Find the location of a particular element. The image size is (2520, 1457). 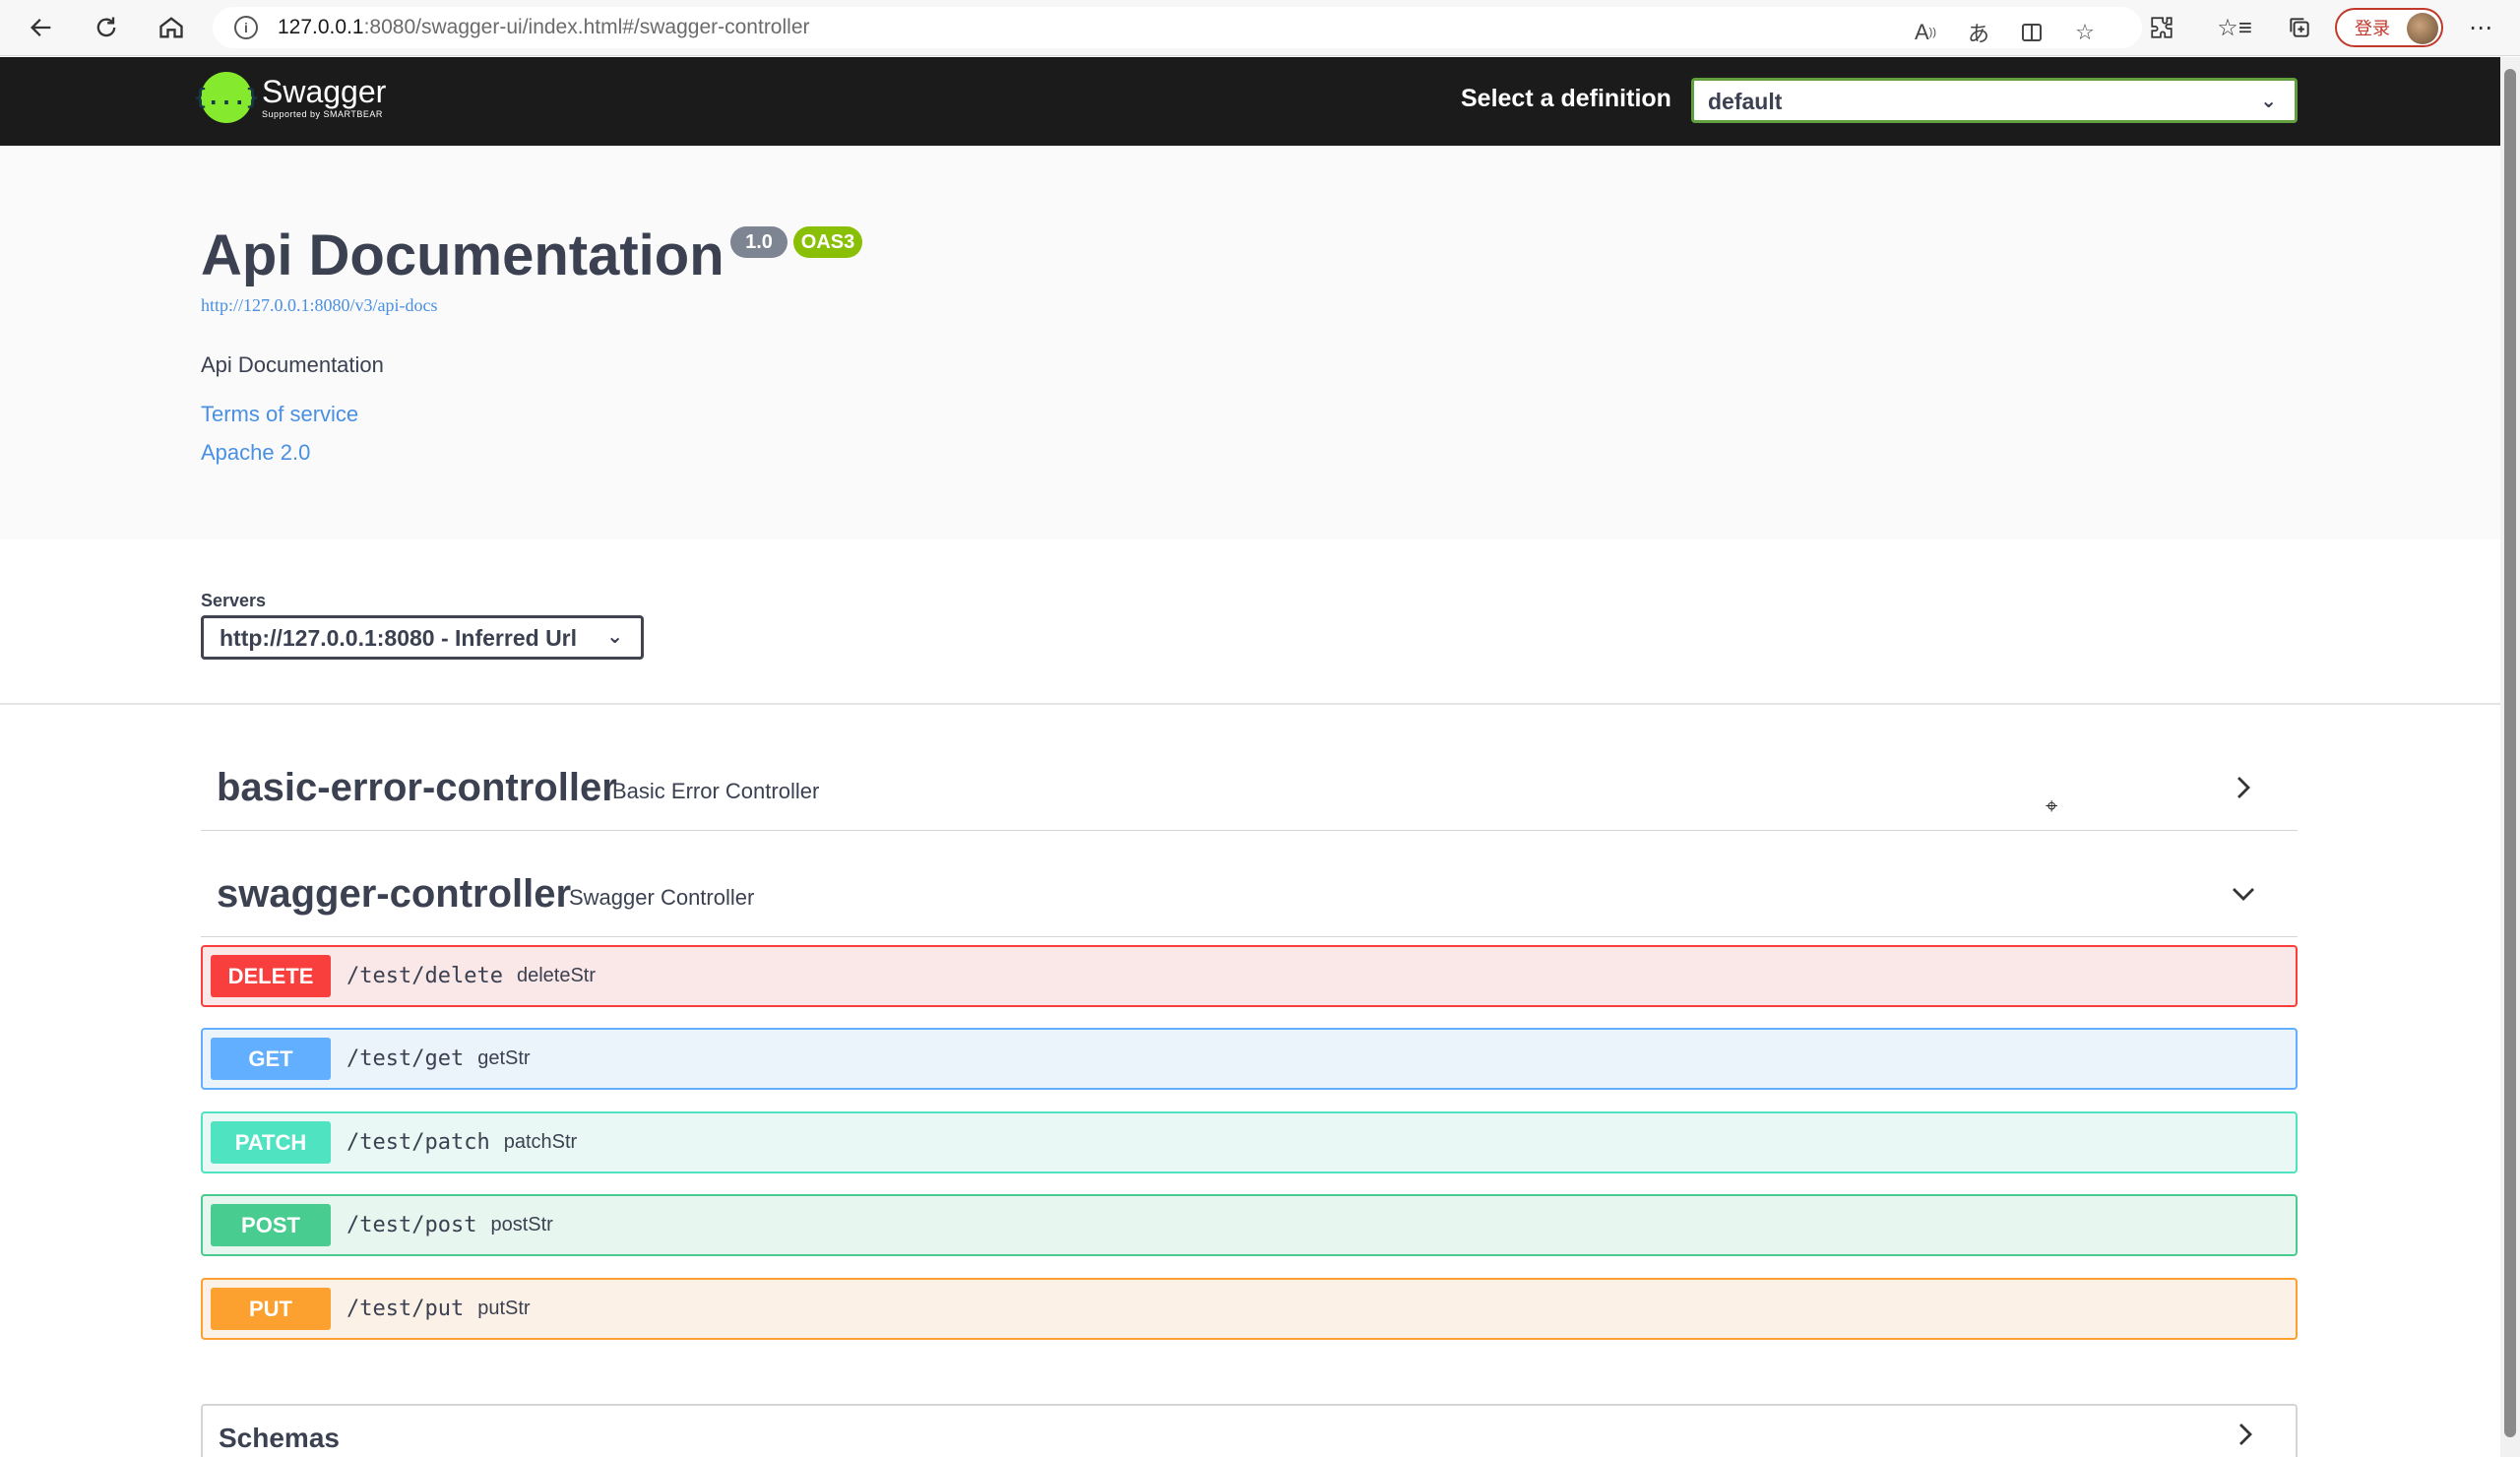

schemas-label: Schemas is located at coordinates (279, 1438).